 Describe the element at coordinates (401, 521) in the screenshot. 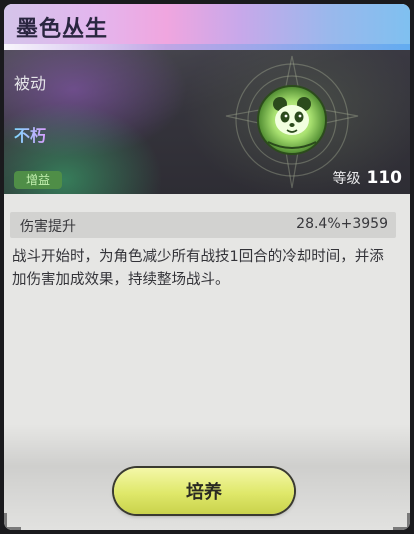

I see `corner-decoration-right` at that location.